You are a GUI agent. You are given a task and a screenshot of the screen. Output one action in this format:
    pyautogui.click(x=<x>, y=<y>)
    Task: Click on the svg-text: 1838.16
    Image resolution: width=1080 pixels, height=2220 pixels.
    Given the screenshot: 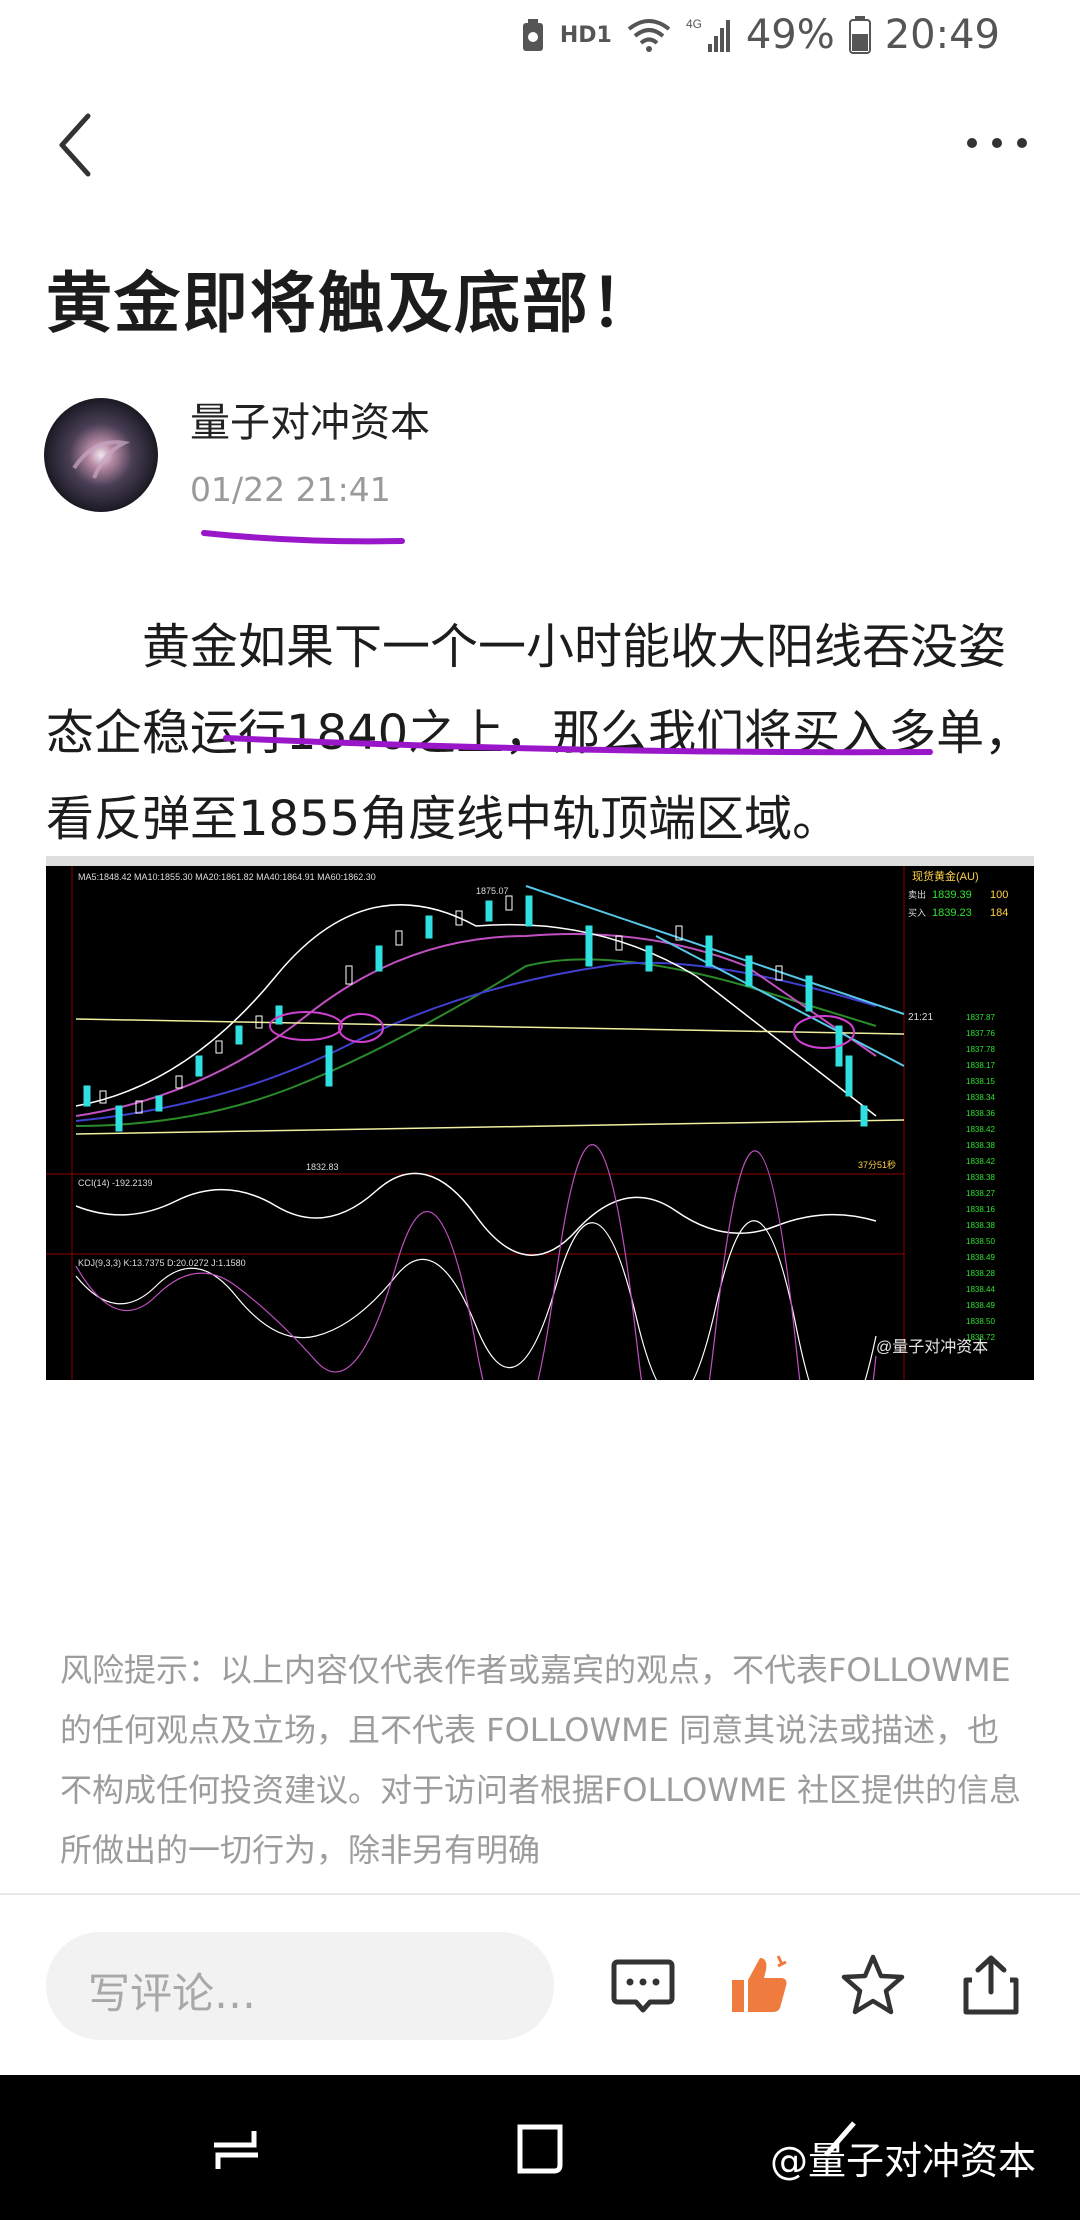 What is the action you would take?
    pyautogui.click(x=980, y=1209)
    